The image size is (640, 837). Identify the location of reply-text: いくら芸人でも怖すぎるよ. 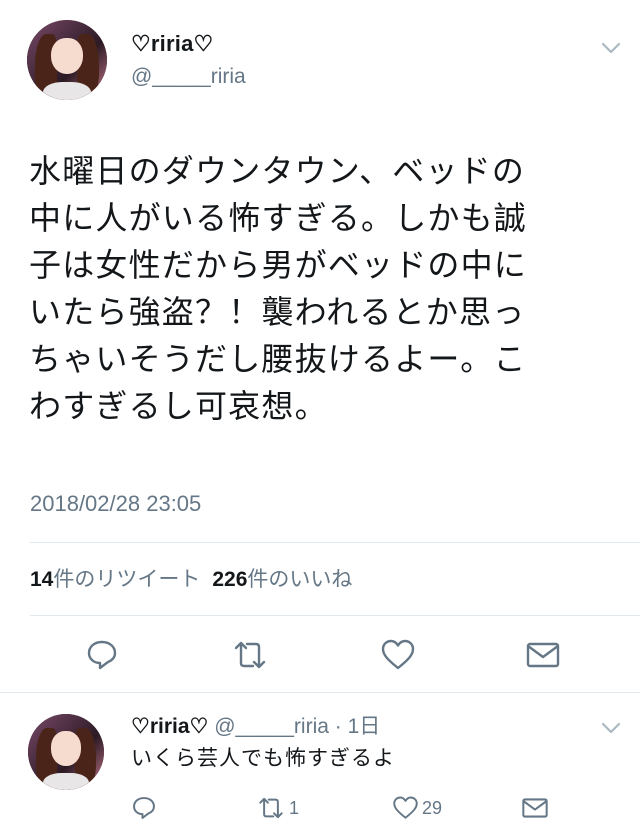
(263, 758).